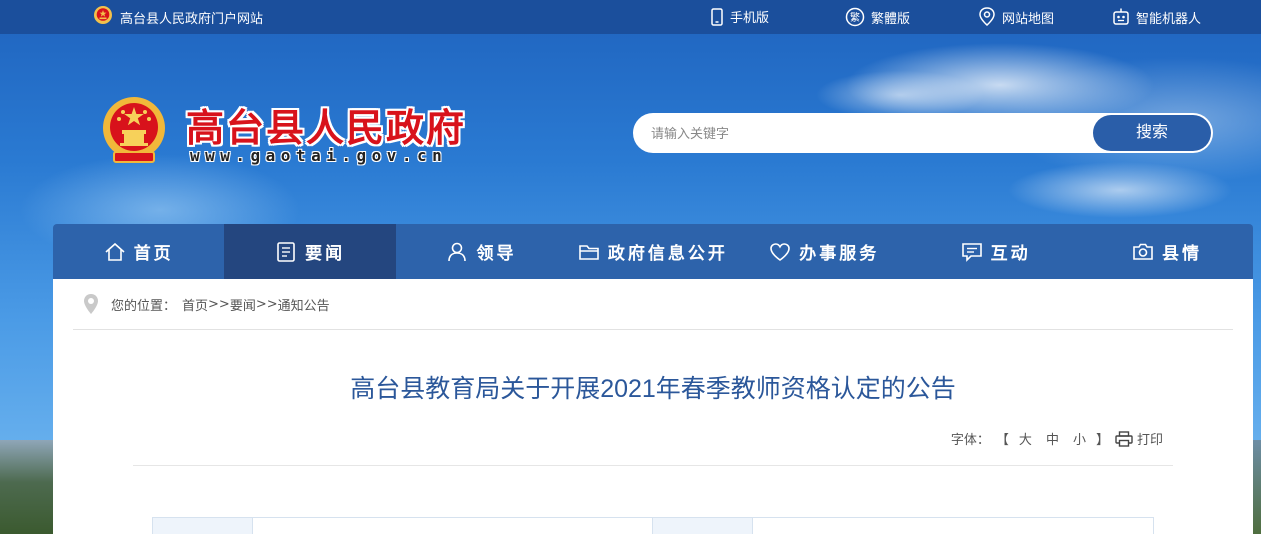  I want to click on search-button: 搜索, so click(1152, 133).